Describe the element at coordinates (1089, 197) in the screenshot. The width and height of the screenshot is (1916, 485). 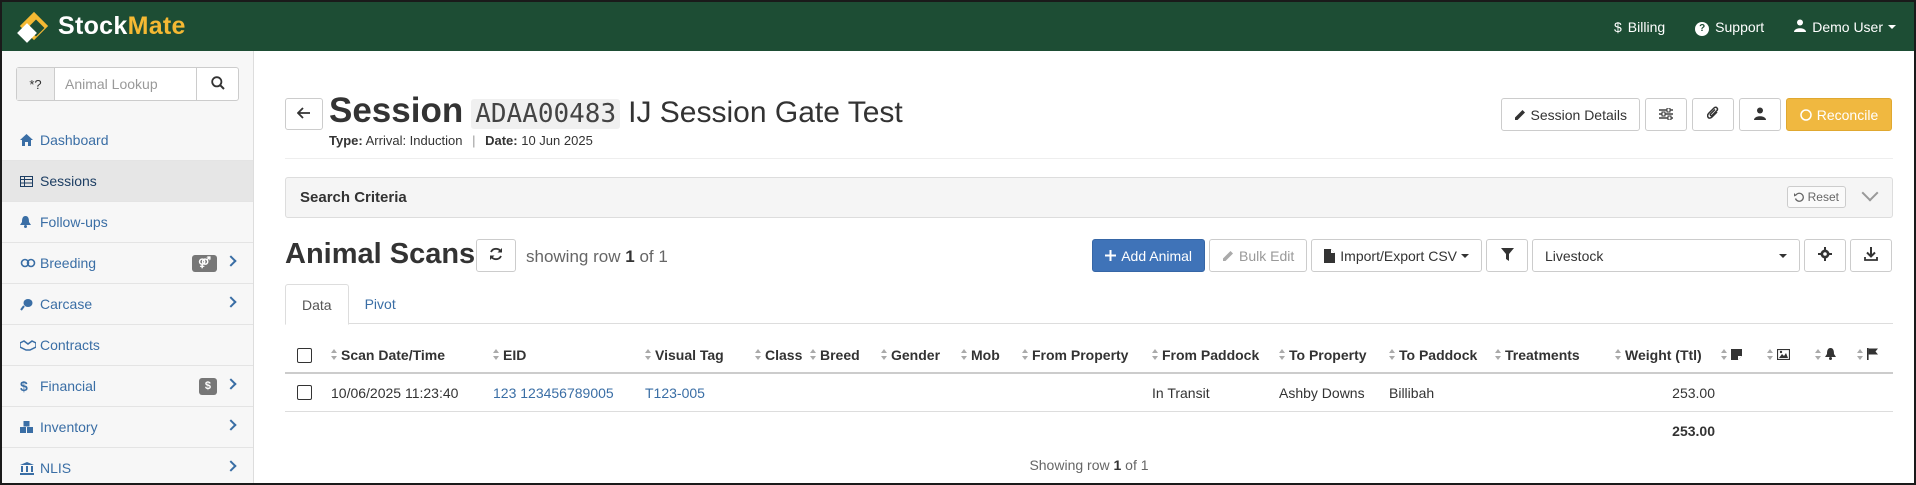
I see `search-criteria-panel: Search Criteria Reset` at that location.